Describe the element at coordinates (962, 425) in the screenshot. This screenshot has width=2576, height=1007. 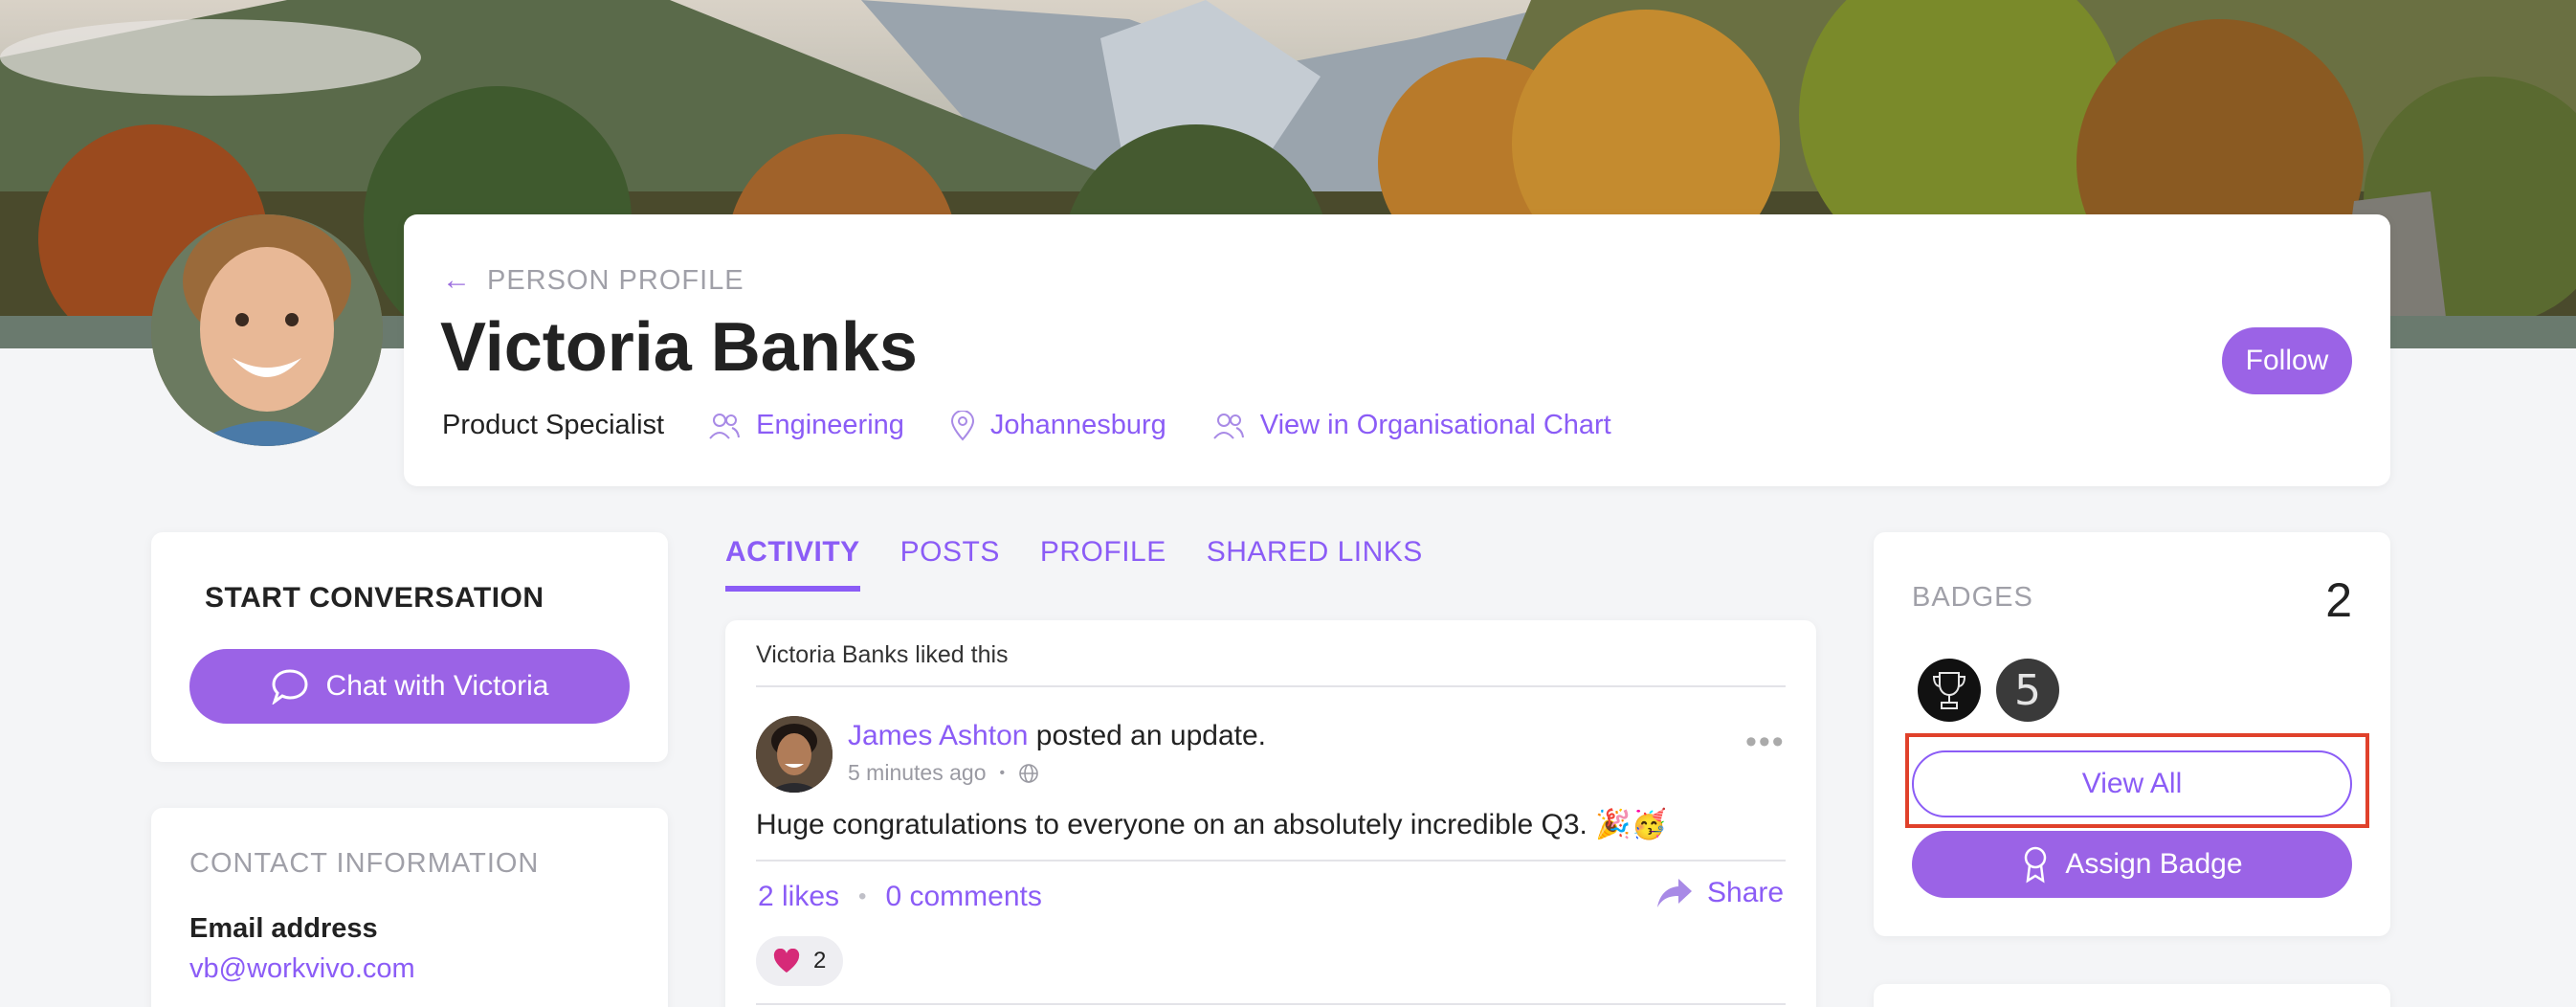
I see `location-pin-icon` at that location.